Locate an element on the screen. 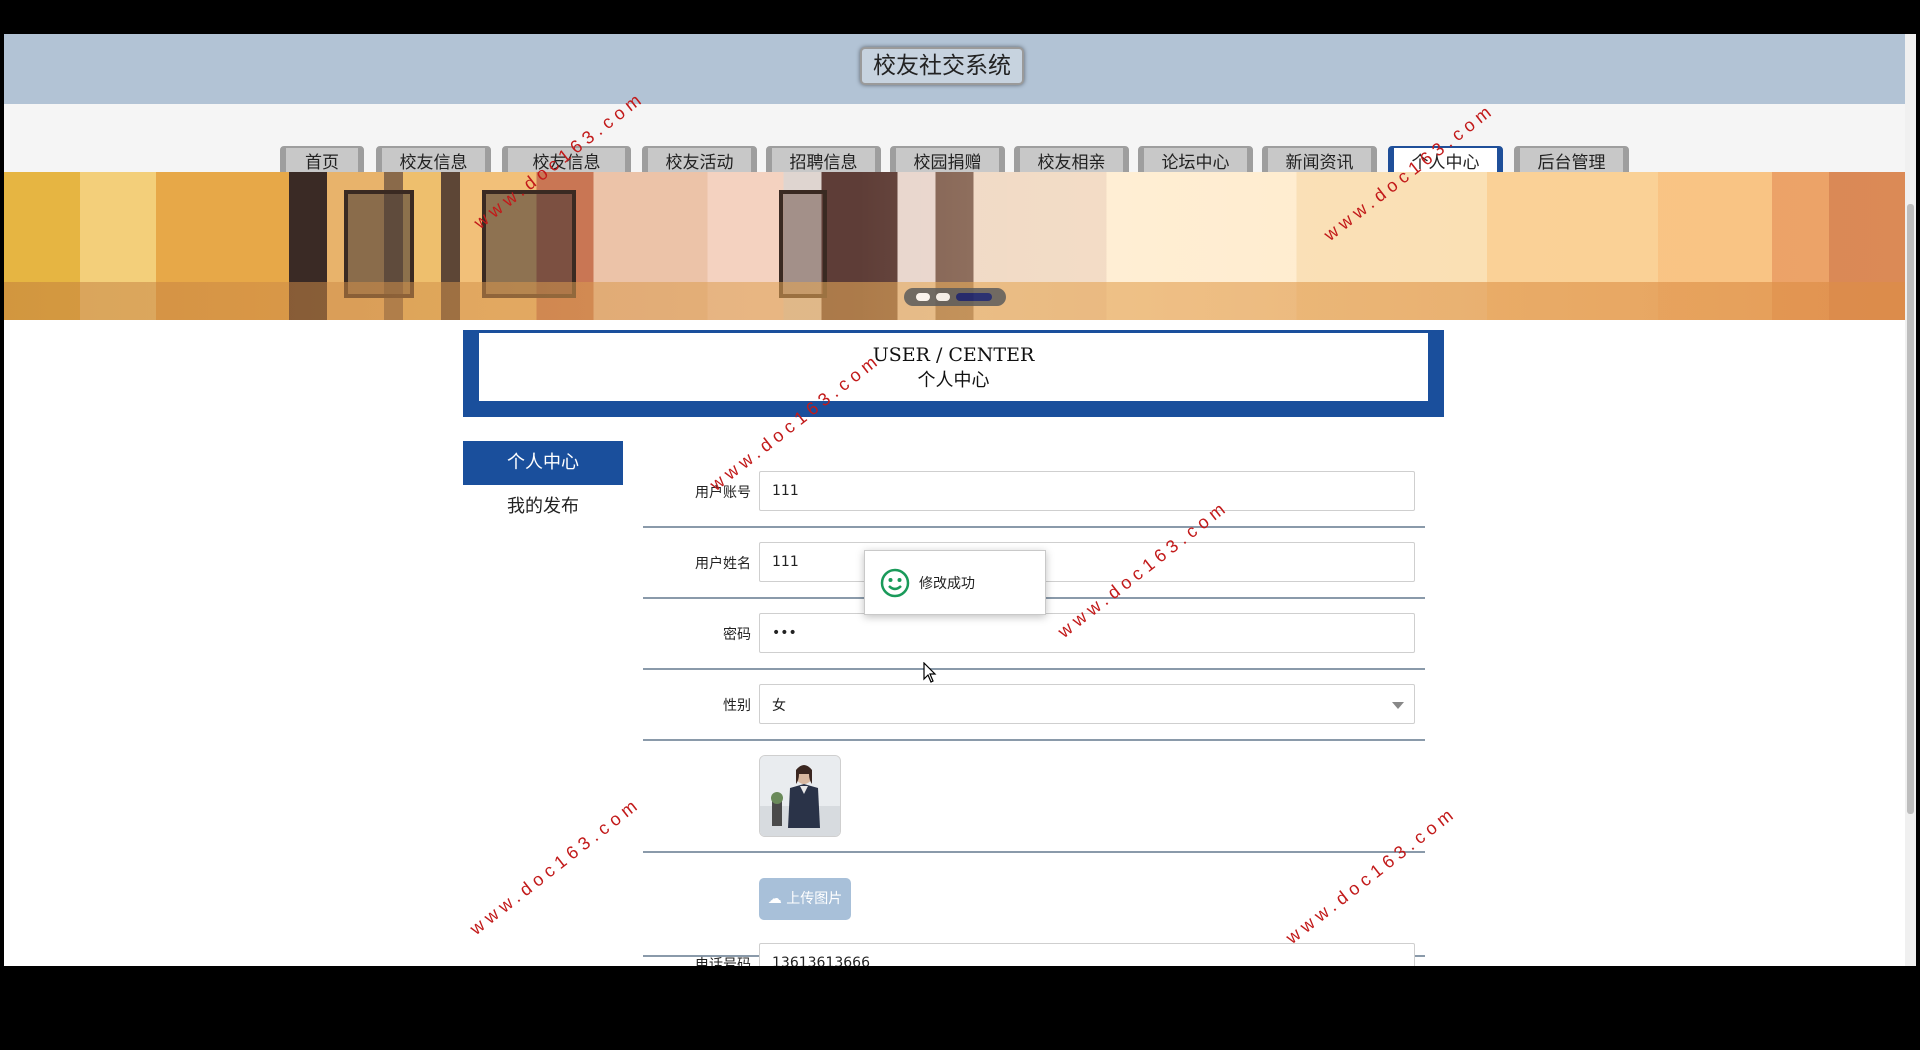 Image resolution: width=1920 pixels, height=1050 pixels. account-label: 用户账号 is located at coordinates (723, 493).